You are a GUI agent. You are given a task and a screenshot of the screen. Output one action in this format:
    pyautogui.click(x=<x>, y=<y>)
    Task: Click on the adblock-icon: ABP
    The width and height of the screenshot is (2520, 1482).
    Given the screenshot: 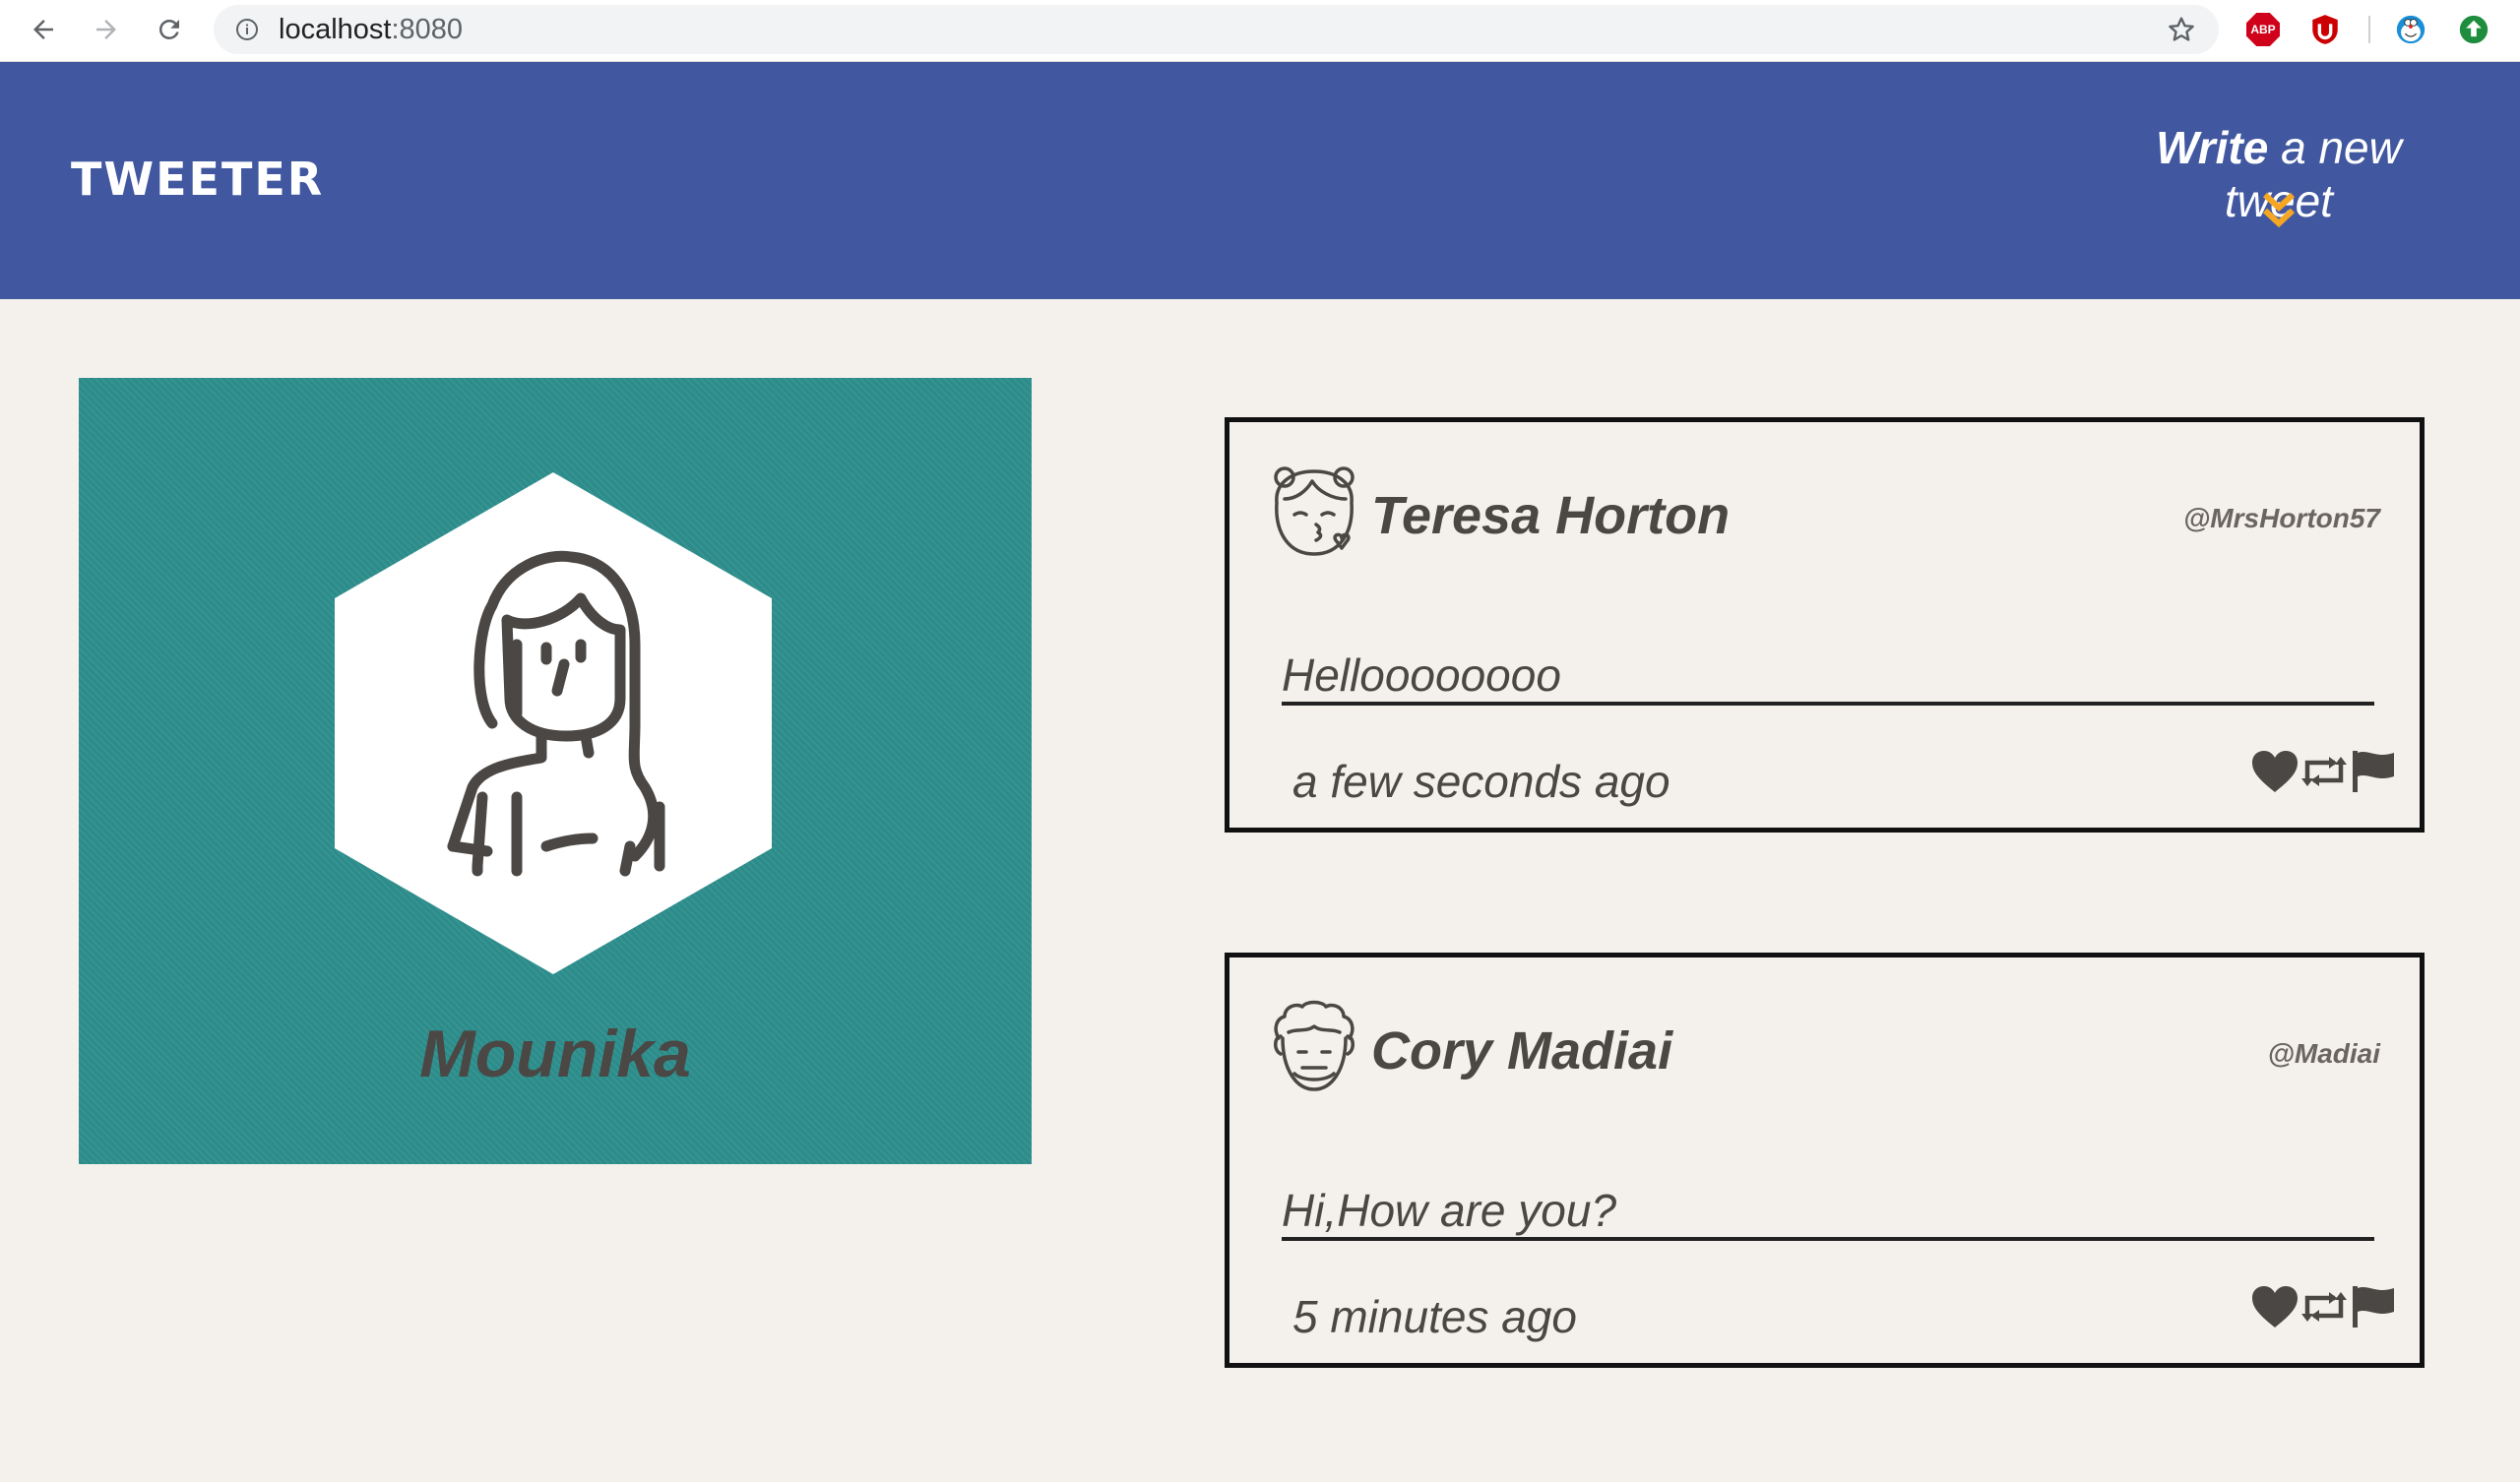 What is the action you would take?
    pyautogui.click(x=2263, y=29)
    